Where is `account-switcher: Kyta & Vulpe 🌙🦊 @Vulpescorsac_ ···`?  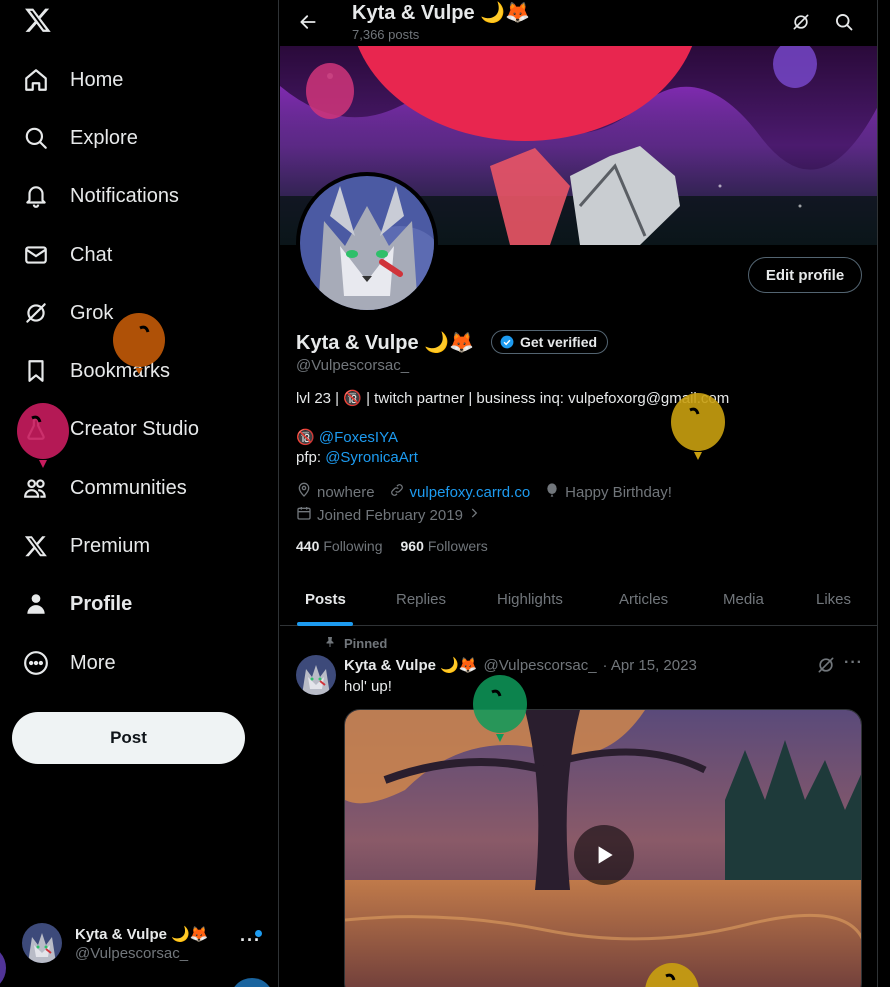
account-switcher: Kyta & Vulpe 🌙🦊 @Vulpescorsac_ ··· is located at coordinates (146, 943).